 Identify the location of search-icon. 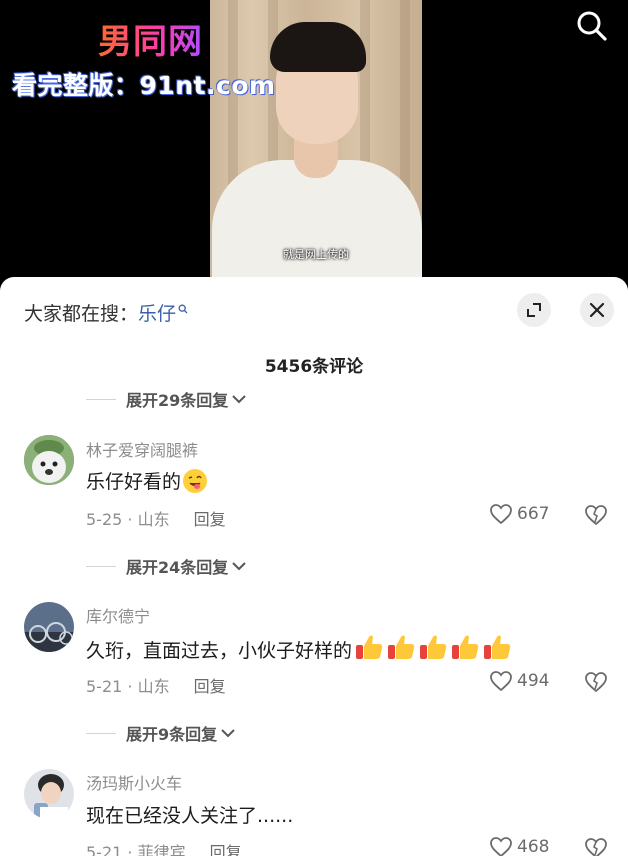
(592, 26).